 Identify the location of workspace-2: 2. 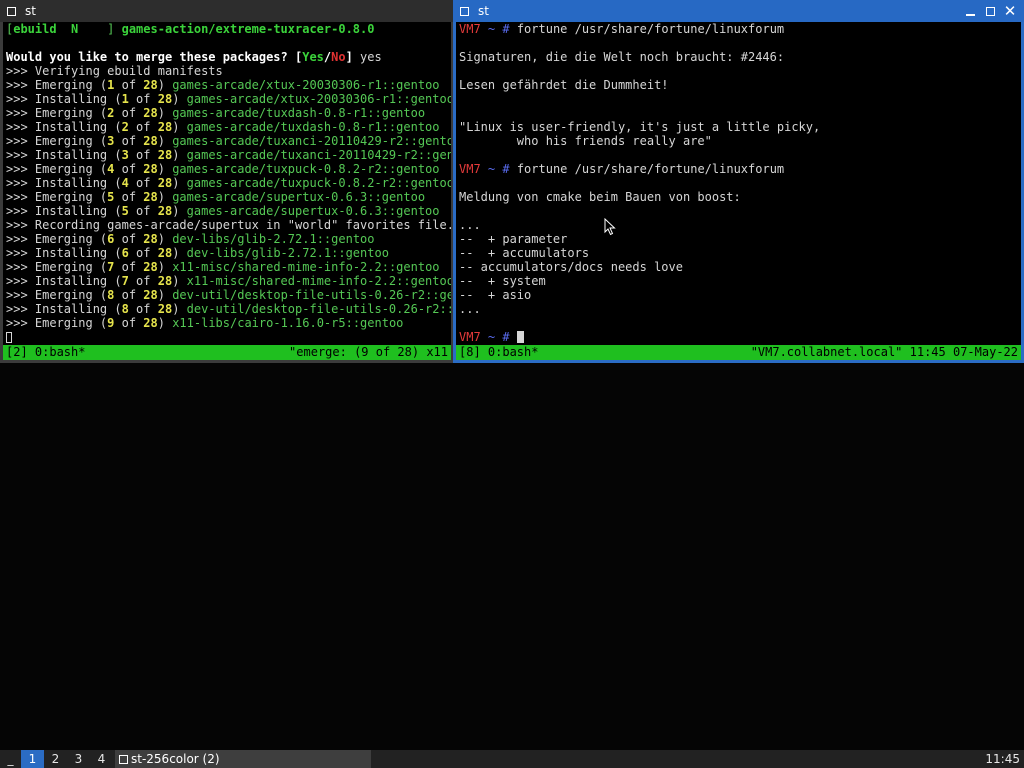
(55, 759).